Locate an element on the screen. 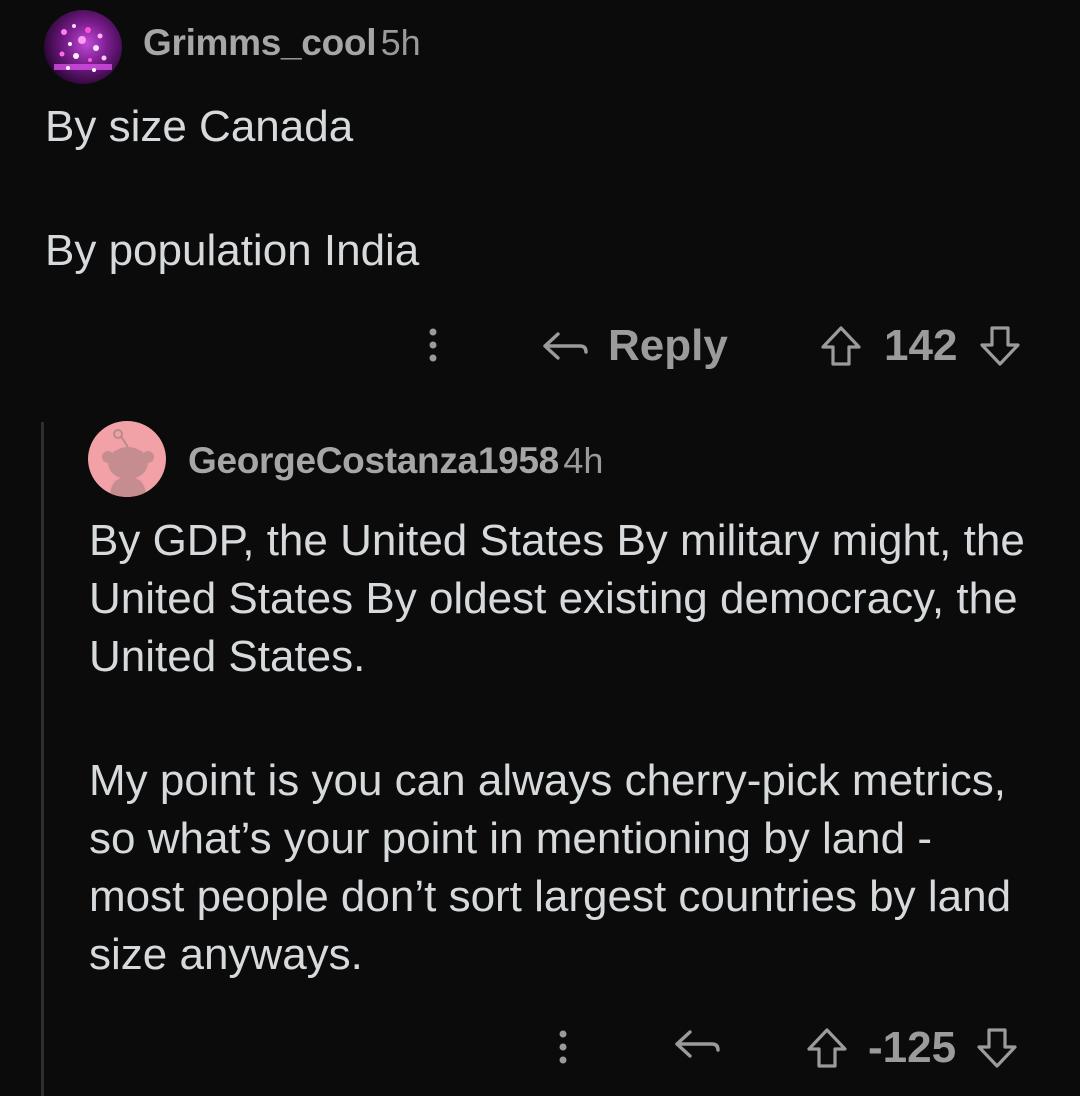  vote-controls: -125 is located at coordinates (912, 1048).